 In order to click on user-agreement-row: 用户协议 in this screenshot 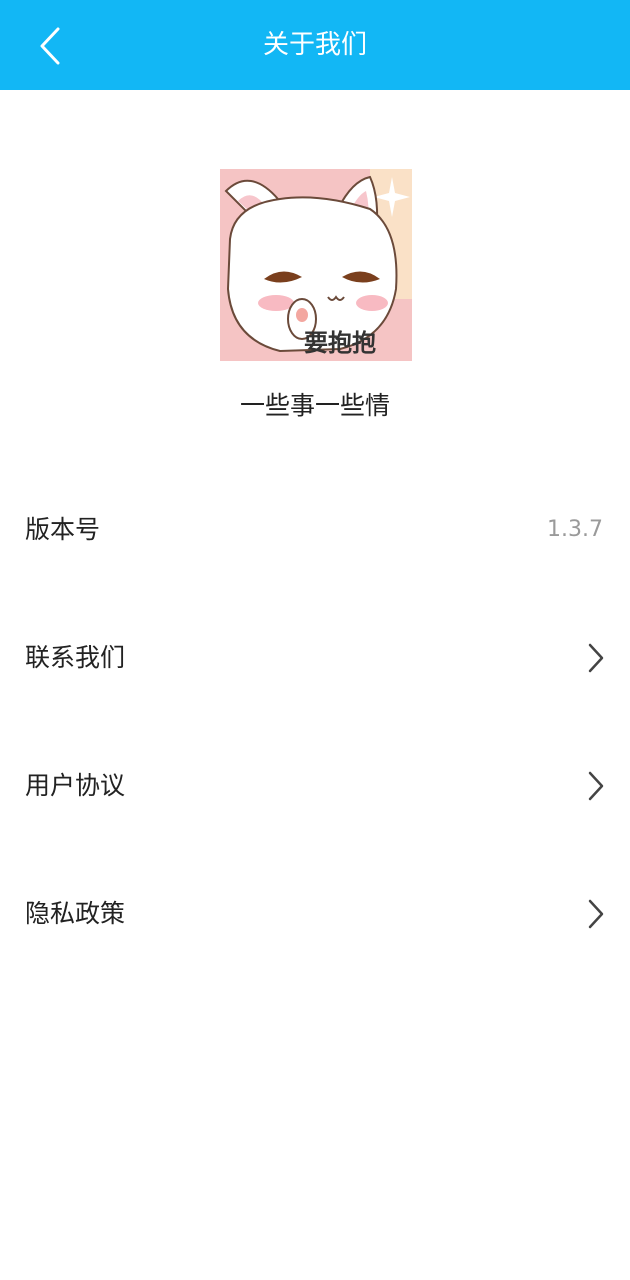, I will do `click(315, 786)`.